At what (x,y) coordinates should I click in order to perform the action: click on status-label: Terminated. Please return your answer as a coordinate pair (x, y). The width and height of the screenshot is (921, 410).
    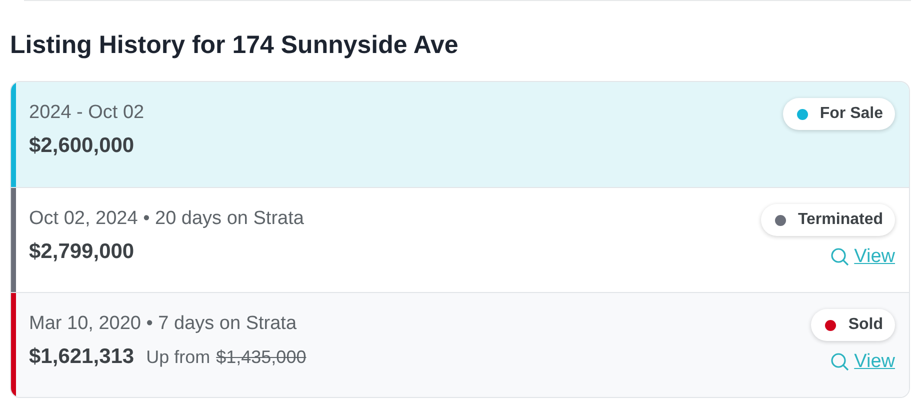
    Looking at the image, I should click on (840, 220).